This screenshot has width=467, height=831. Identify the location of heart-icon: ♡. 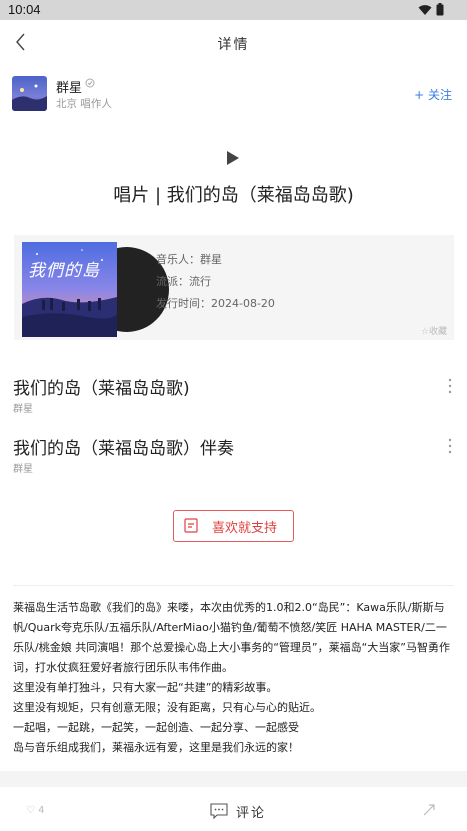
(30, 810).